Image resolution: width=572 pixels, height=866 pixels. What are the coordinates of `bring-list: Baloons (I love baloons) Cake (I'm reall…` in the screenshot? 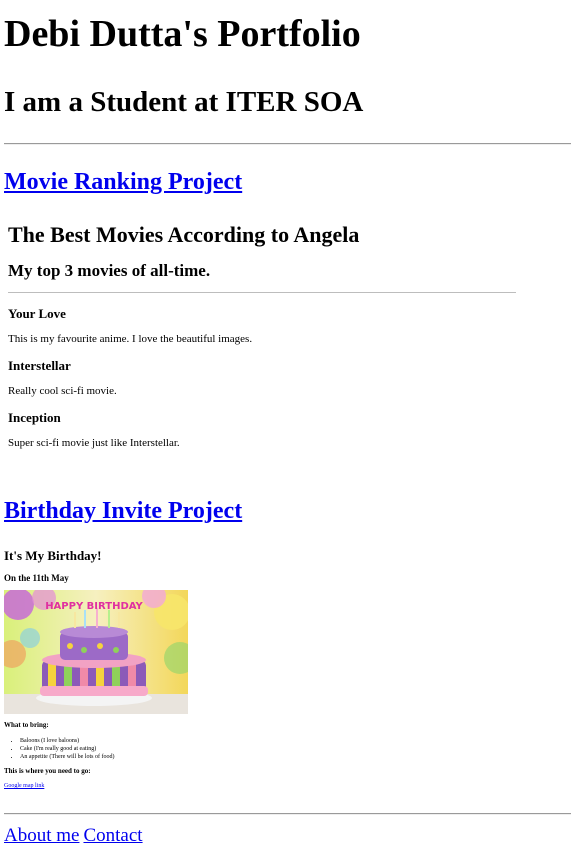 It's located at (62, 749).